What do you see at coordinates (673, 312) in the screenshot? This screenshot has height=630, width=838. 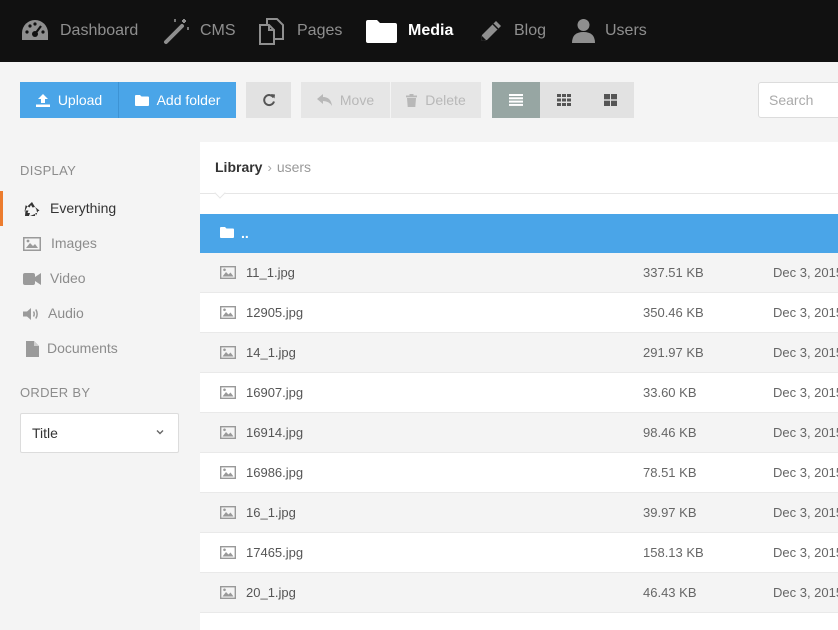 I see `file-size: 350.46 KB` at bounding box center [673, 312].